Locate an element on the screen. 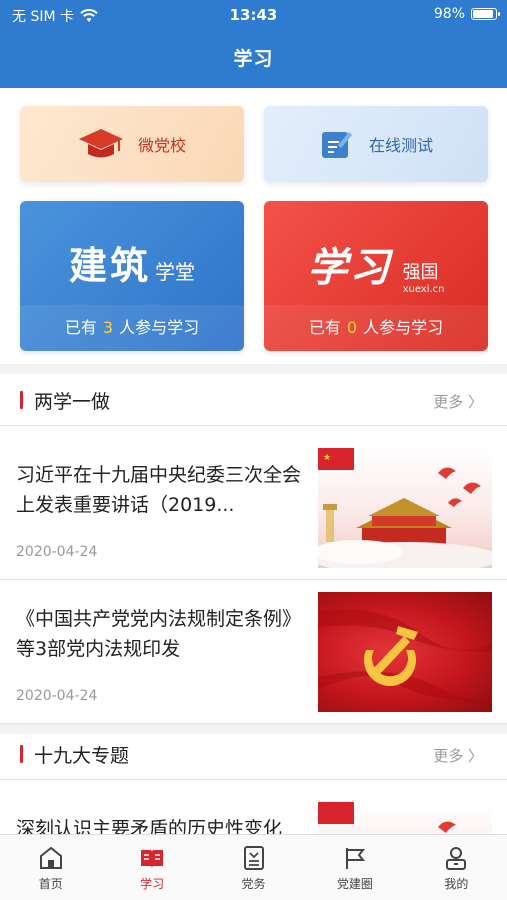  edit-test-icon is located at coordinates (336, 145).